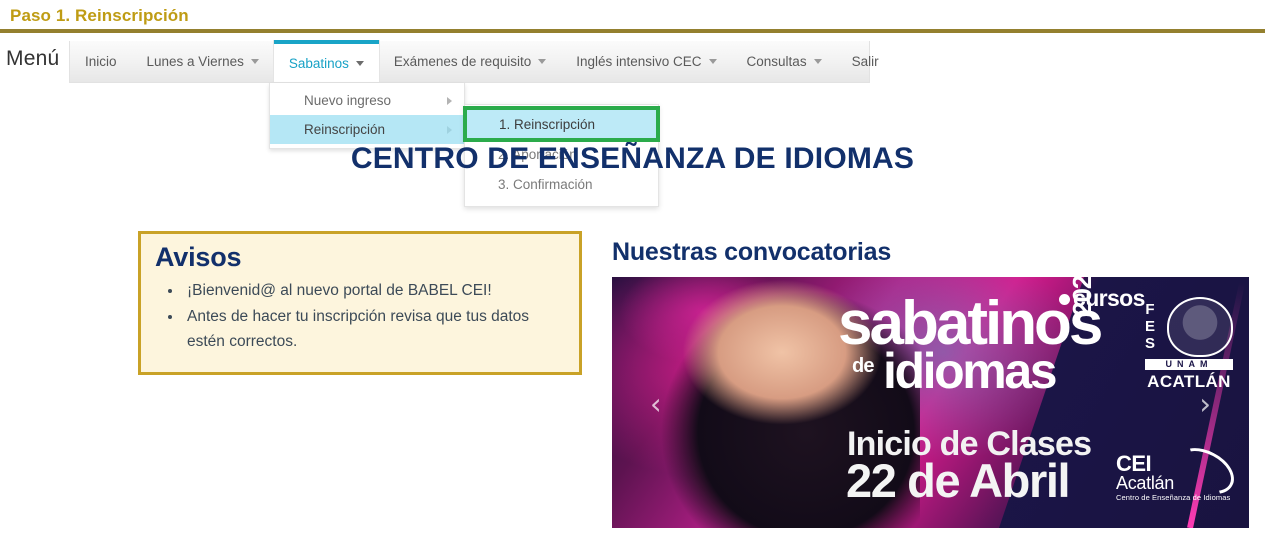 This screenshot has height=539, width=1265. What do you see at coordinates (1200, 327) in the screenshot?
I see `unam-seal-icon` at bounding box center [1200, 327].